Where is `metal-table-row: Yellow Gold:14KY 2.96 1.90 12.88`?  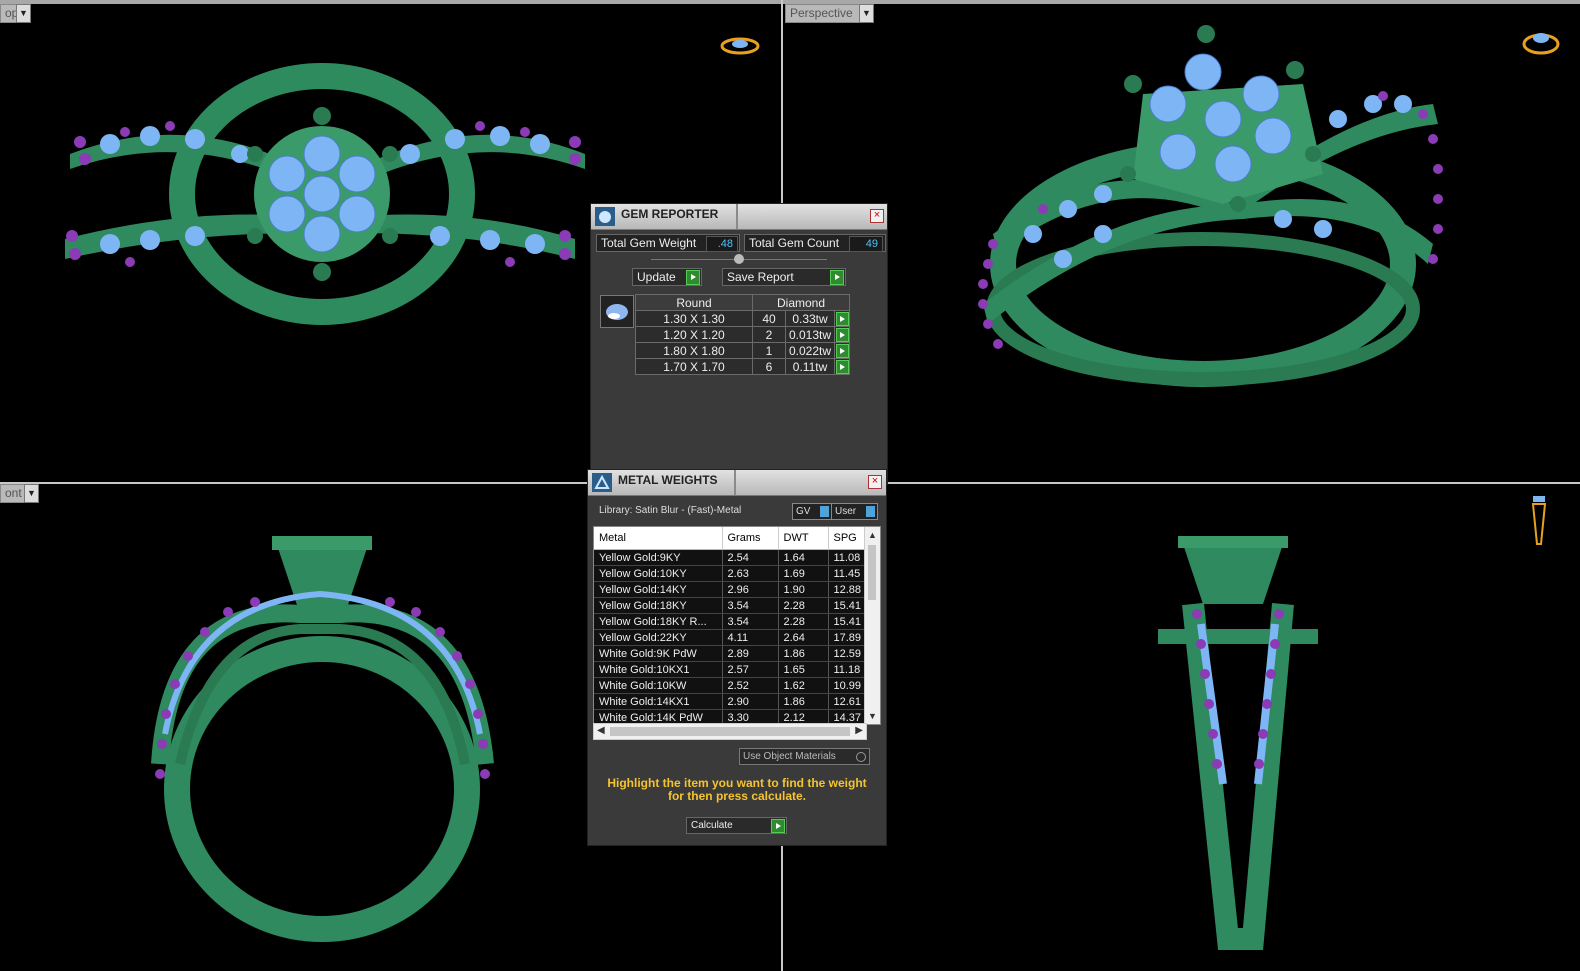
metal-table-row: Yellow Gold:14KY 2.96 1.90 12.88 is located at coordinates (729, 589).